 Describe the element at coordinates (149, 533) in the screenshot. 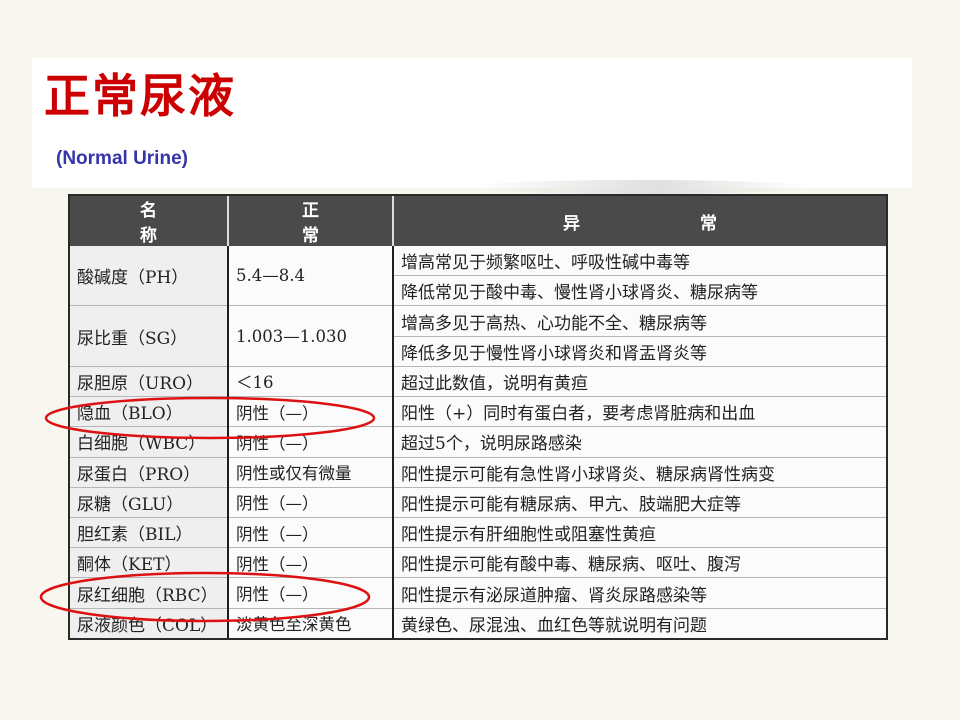

I see `row-name: 胆红素（BIL）` at that location.